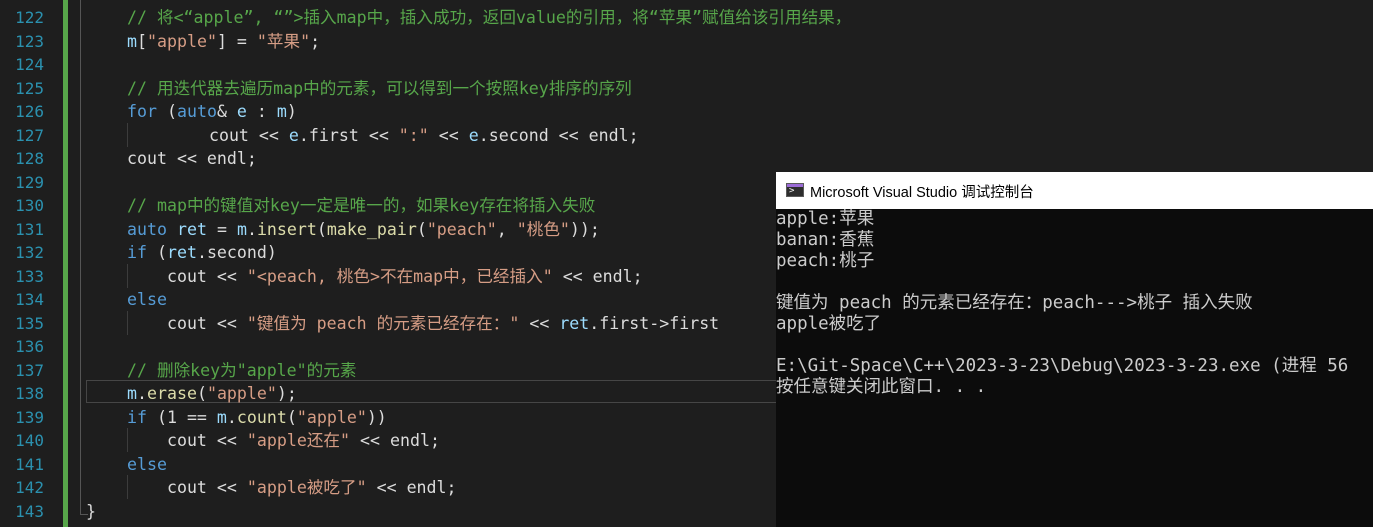  What do you see at coordinates (1074, 190) in the screenshot?
I see `console-title-bar: Microsoft Visual Studio 调试控制台` at bounding box center [1074, 190].